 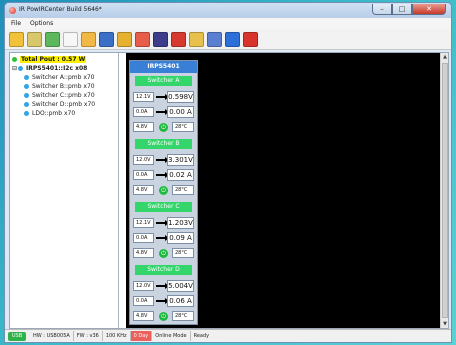 What do you see at coordinates (163, 293) in the screenshot?
I see `switcher-block: Switcher D 12.0V 5.004V 0.0A 0.06 A 4.8V ⏻ 28°C` at bounding box center [163, 293].